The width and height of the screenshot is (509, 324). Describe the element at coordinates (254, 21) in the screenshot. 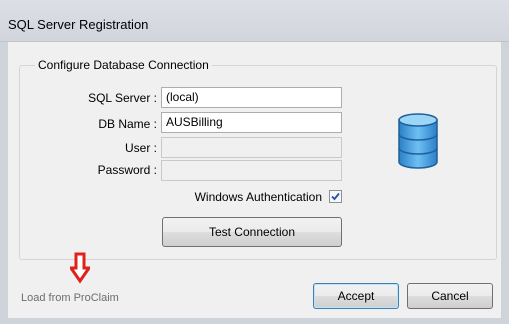

I see `title-bar: SQL Server Registration` at that location.